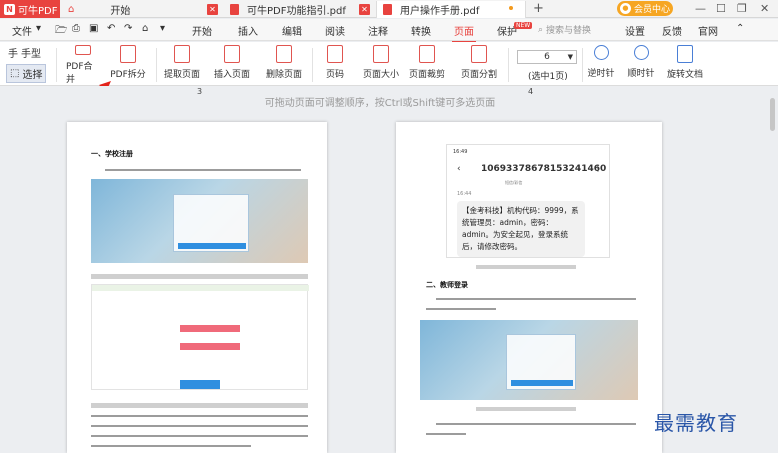  Describe the element at coordinates (210, 328) in the screenshot. I see `red-bar-image` at that location.